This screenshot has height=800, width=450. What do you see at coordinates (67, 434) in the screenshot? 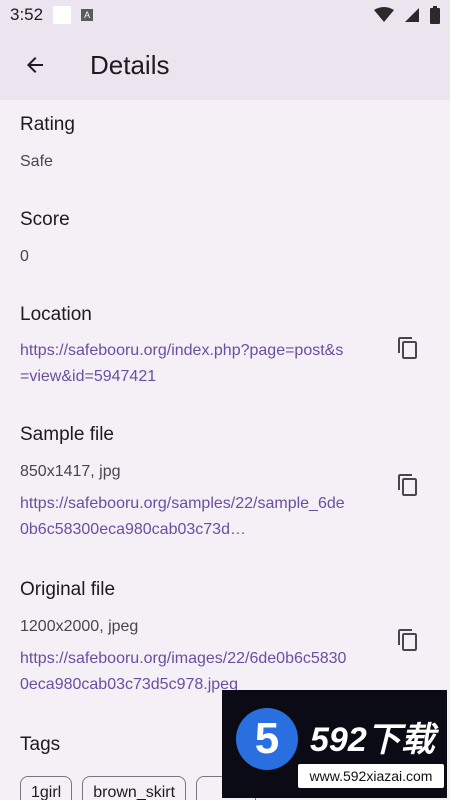
I see `sample-file-label: Sample file` at bounding box center [67, 434].